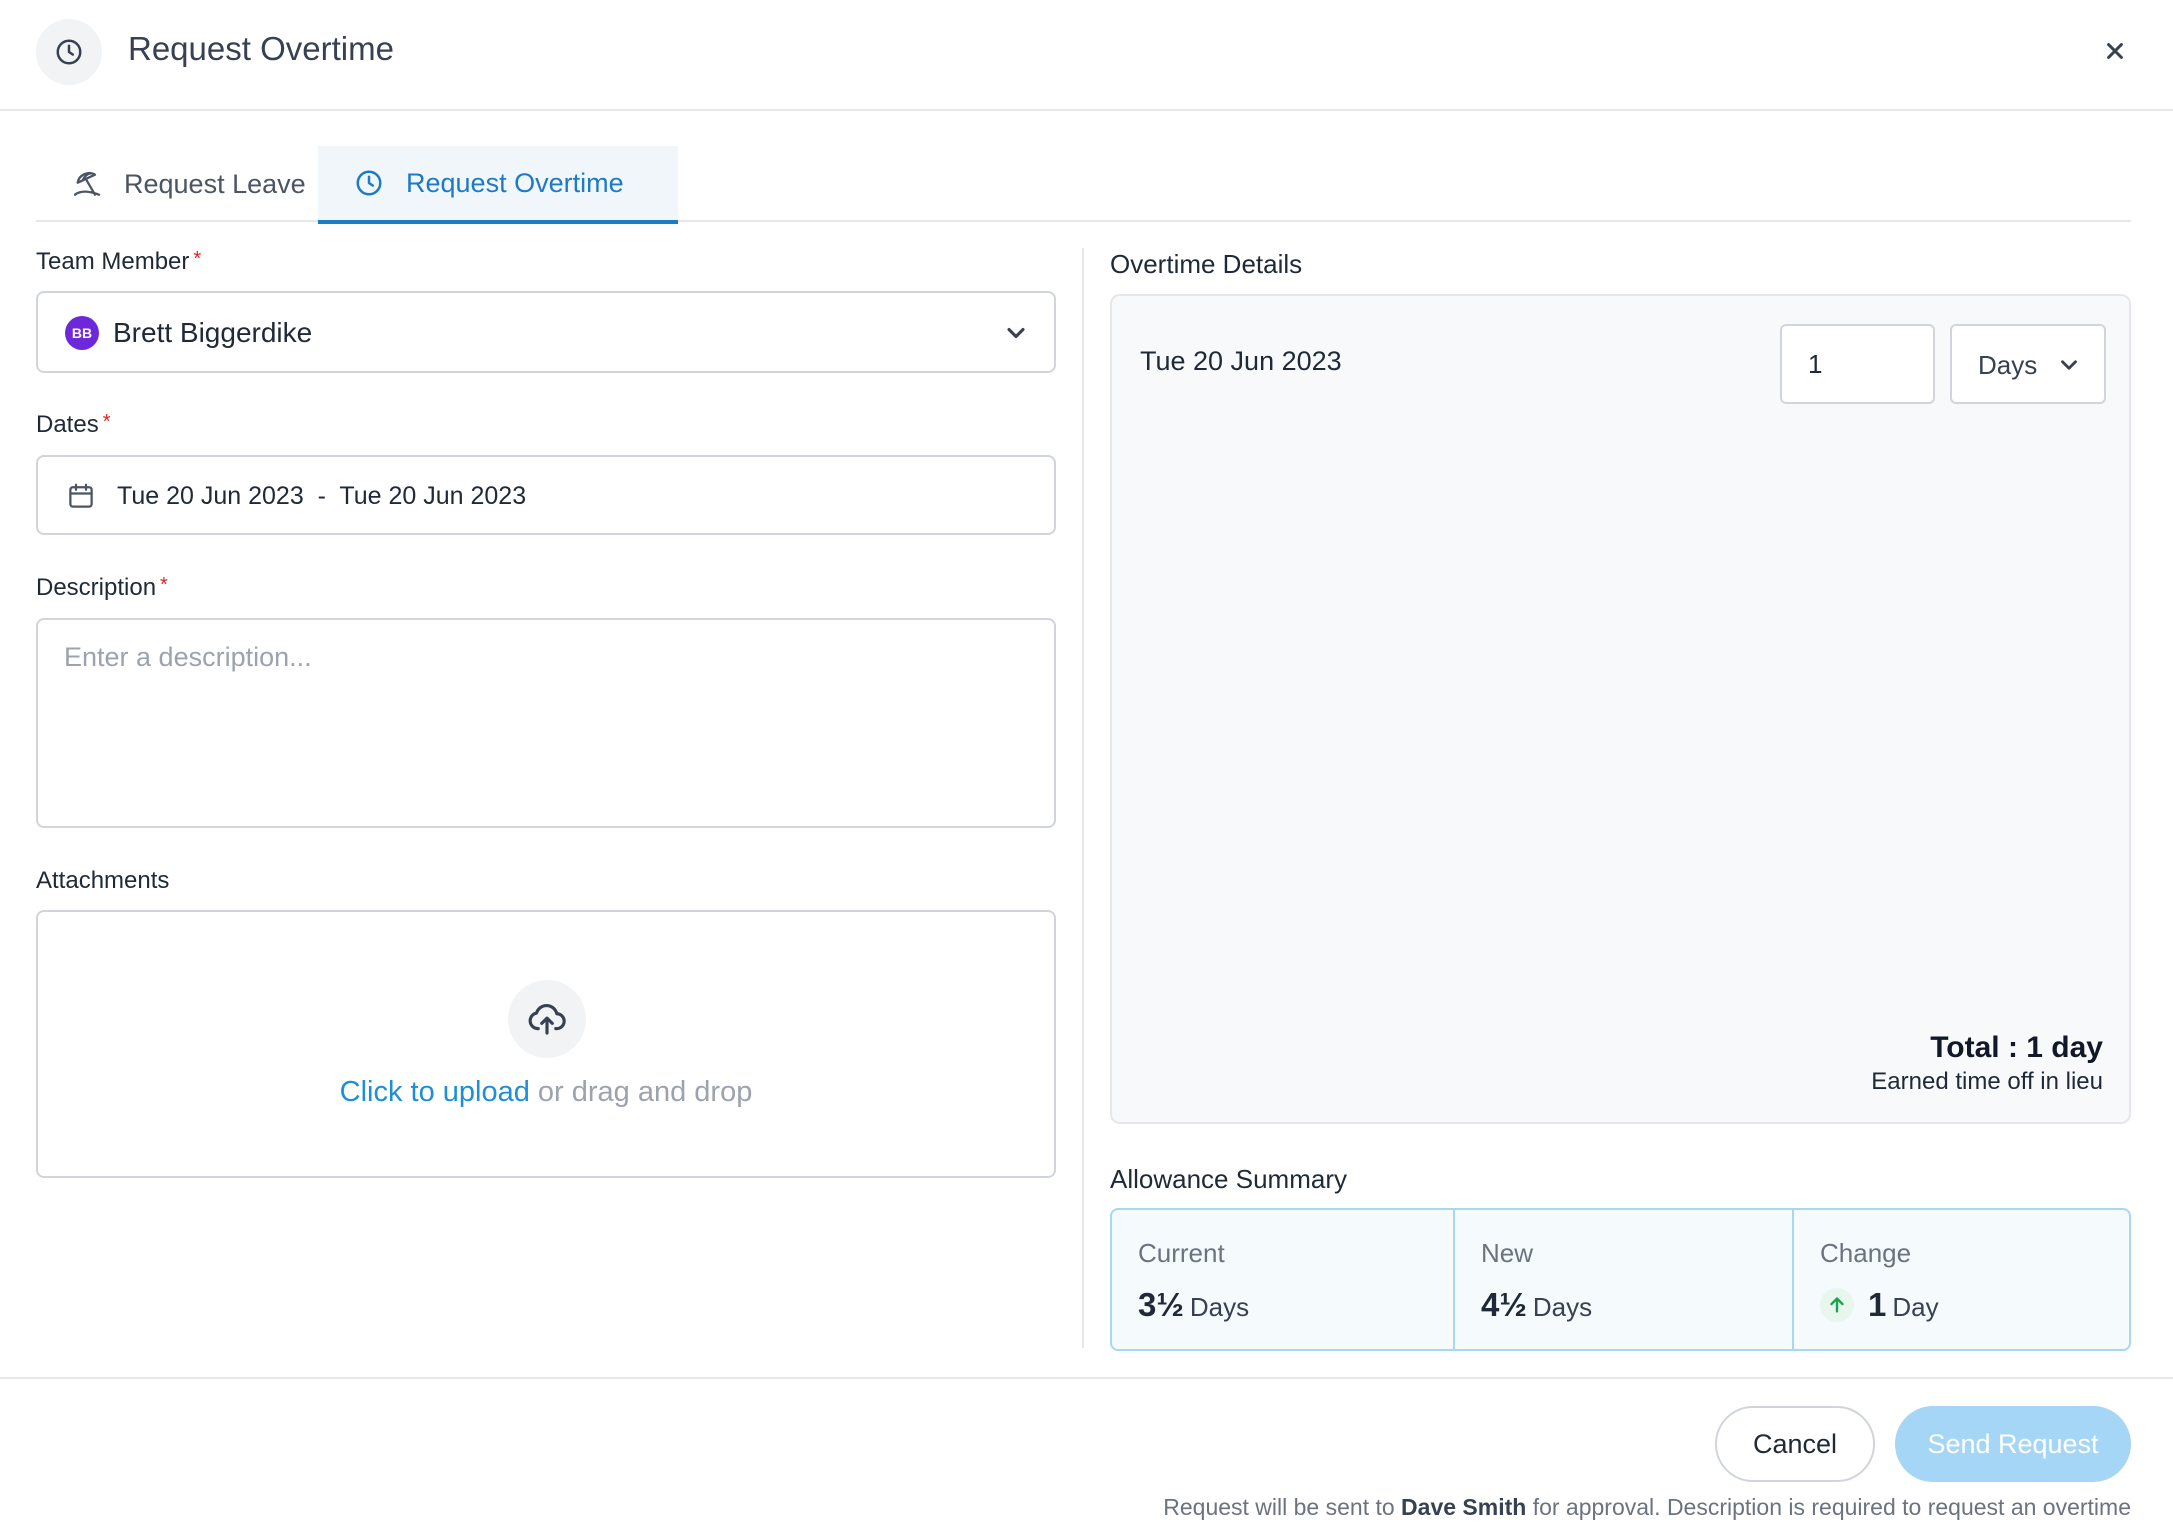 Image resolution: width=2173 pixels, height=1539 pixels. I want to click on team-member-label: Team Member *, so click(118, 262).